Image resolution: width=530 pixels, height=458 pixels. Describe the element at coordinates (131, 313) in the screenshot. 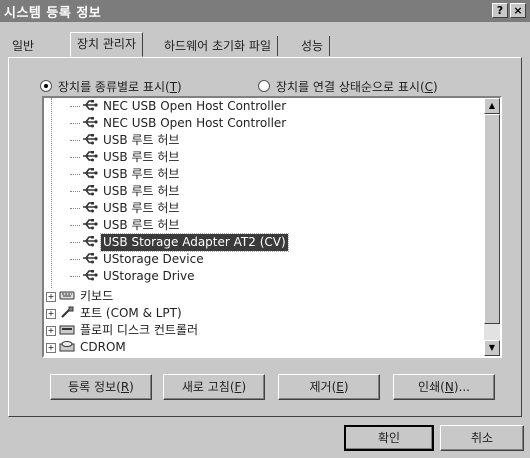

I see `tree-category-label: 포트 (COM & LPT)` at that location.